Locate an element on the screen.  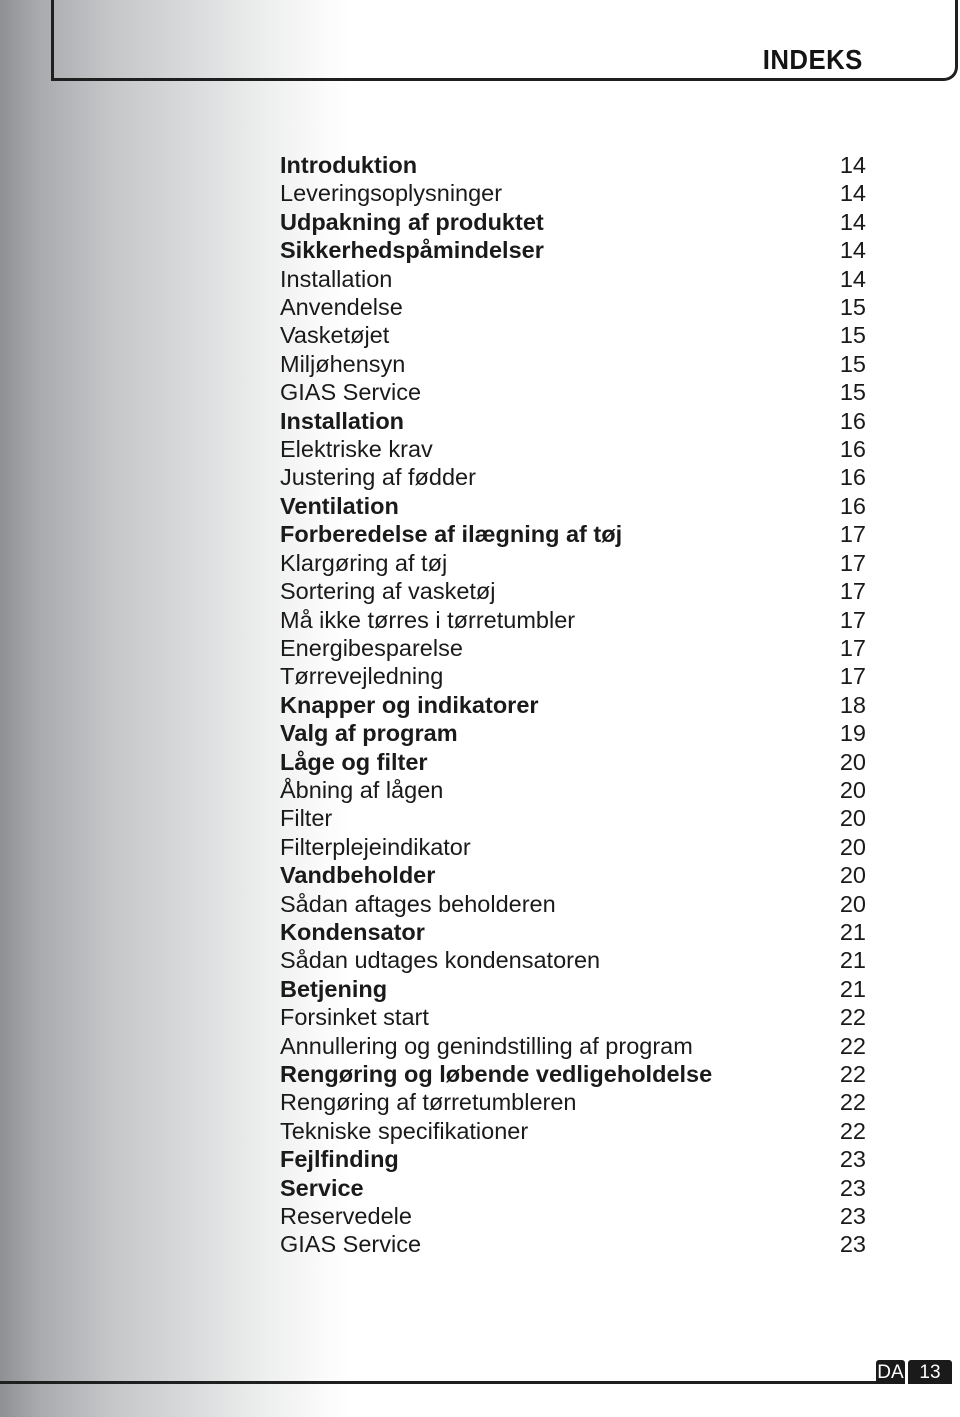
toc-entry-label: Kondensator is located at coordinates (352, 931).